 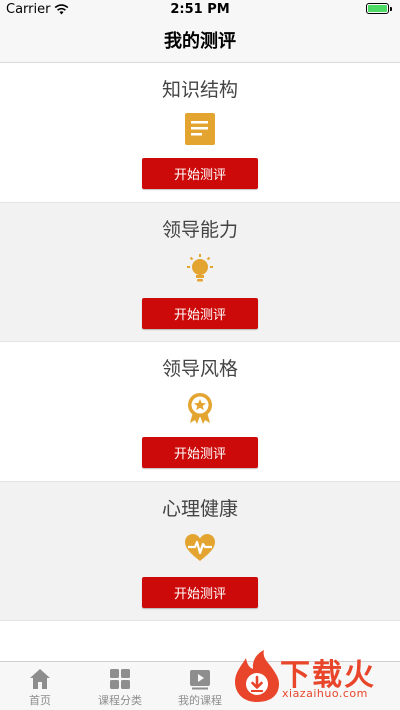 I want to click on award-icon, so click(x=200, y=408).